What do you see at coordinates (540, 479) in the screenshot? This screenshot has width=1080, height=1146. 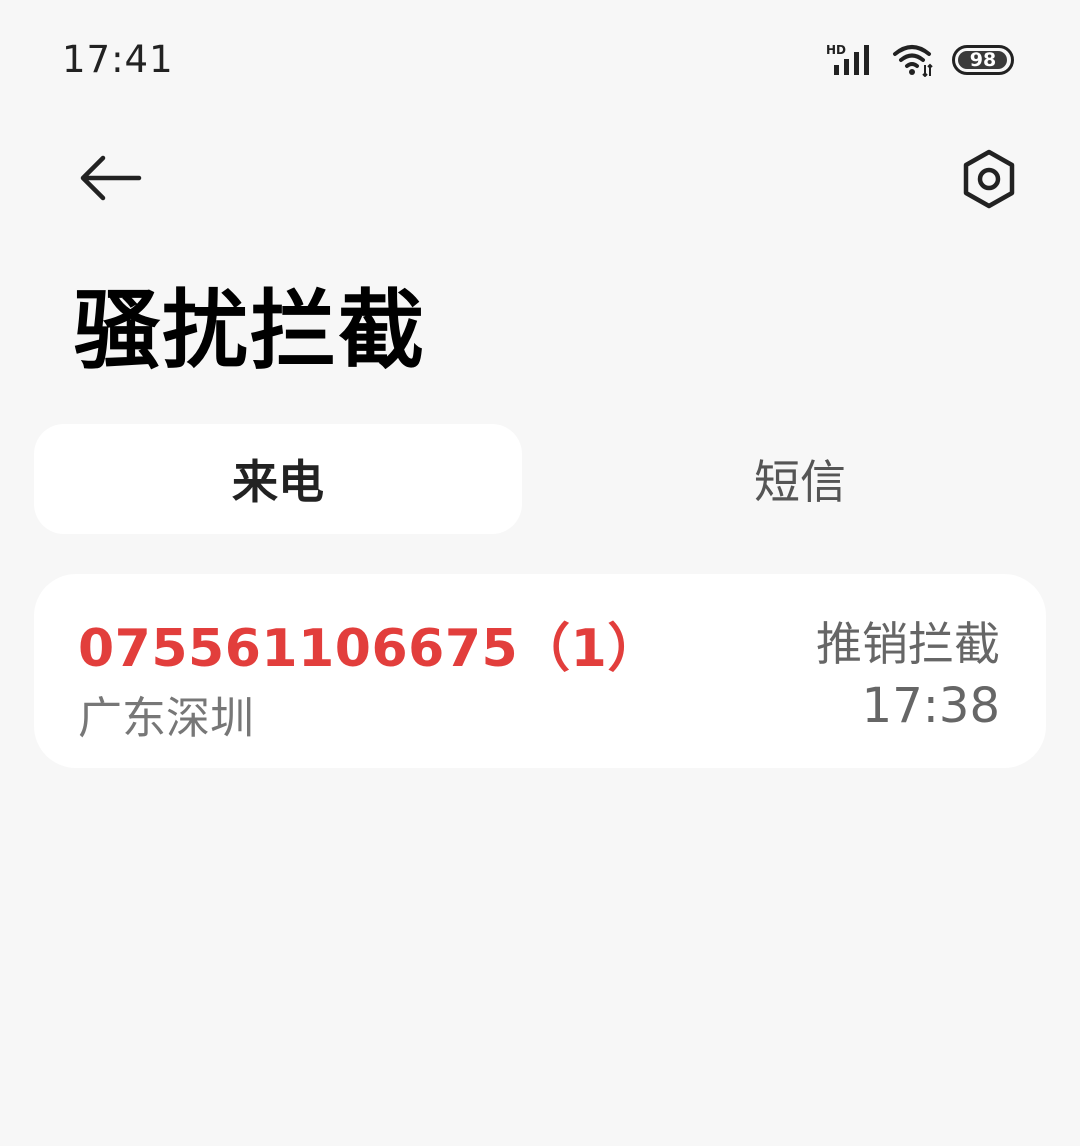 I see `tab-bar: 来电 短信` at bounding box center [540, 479].